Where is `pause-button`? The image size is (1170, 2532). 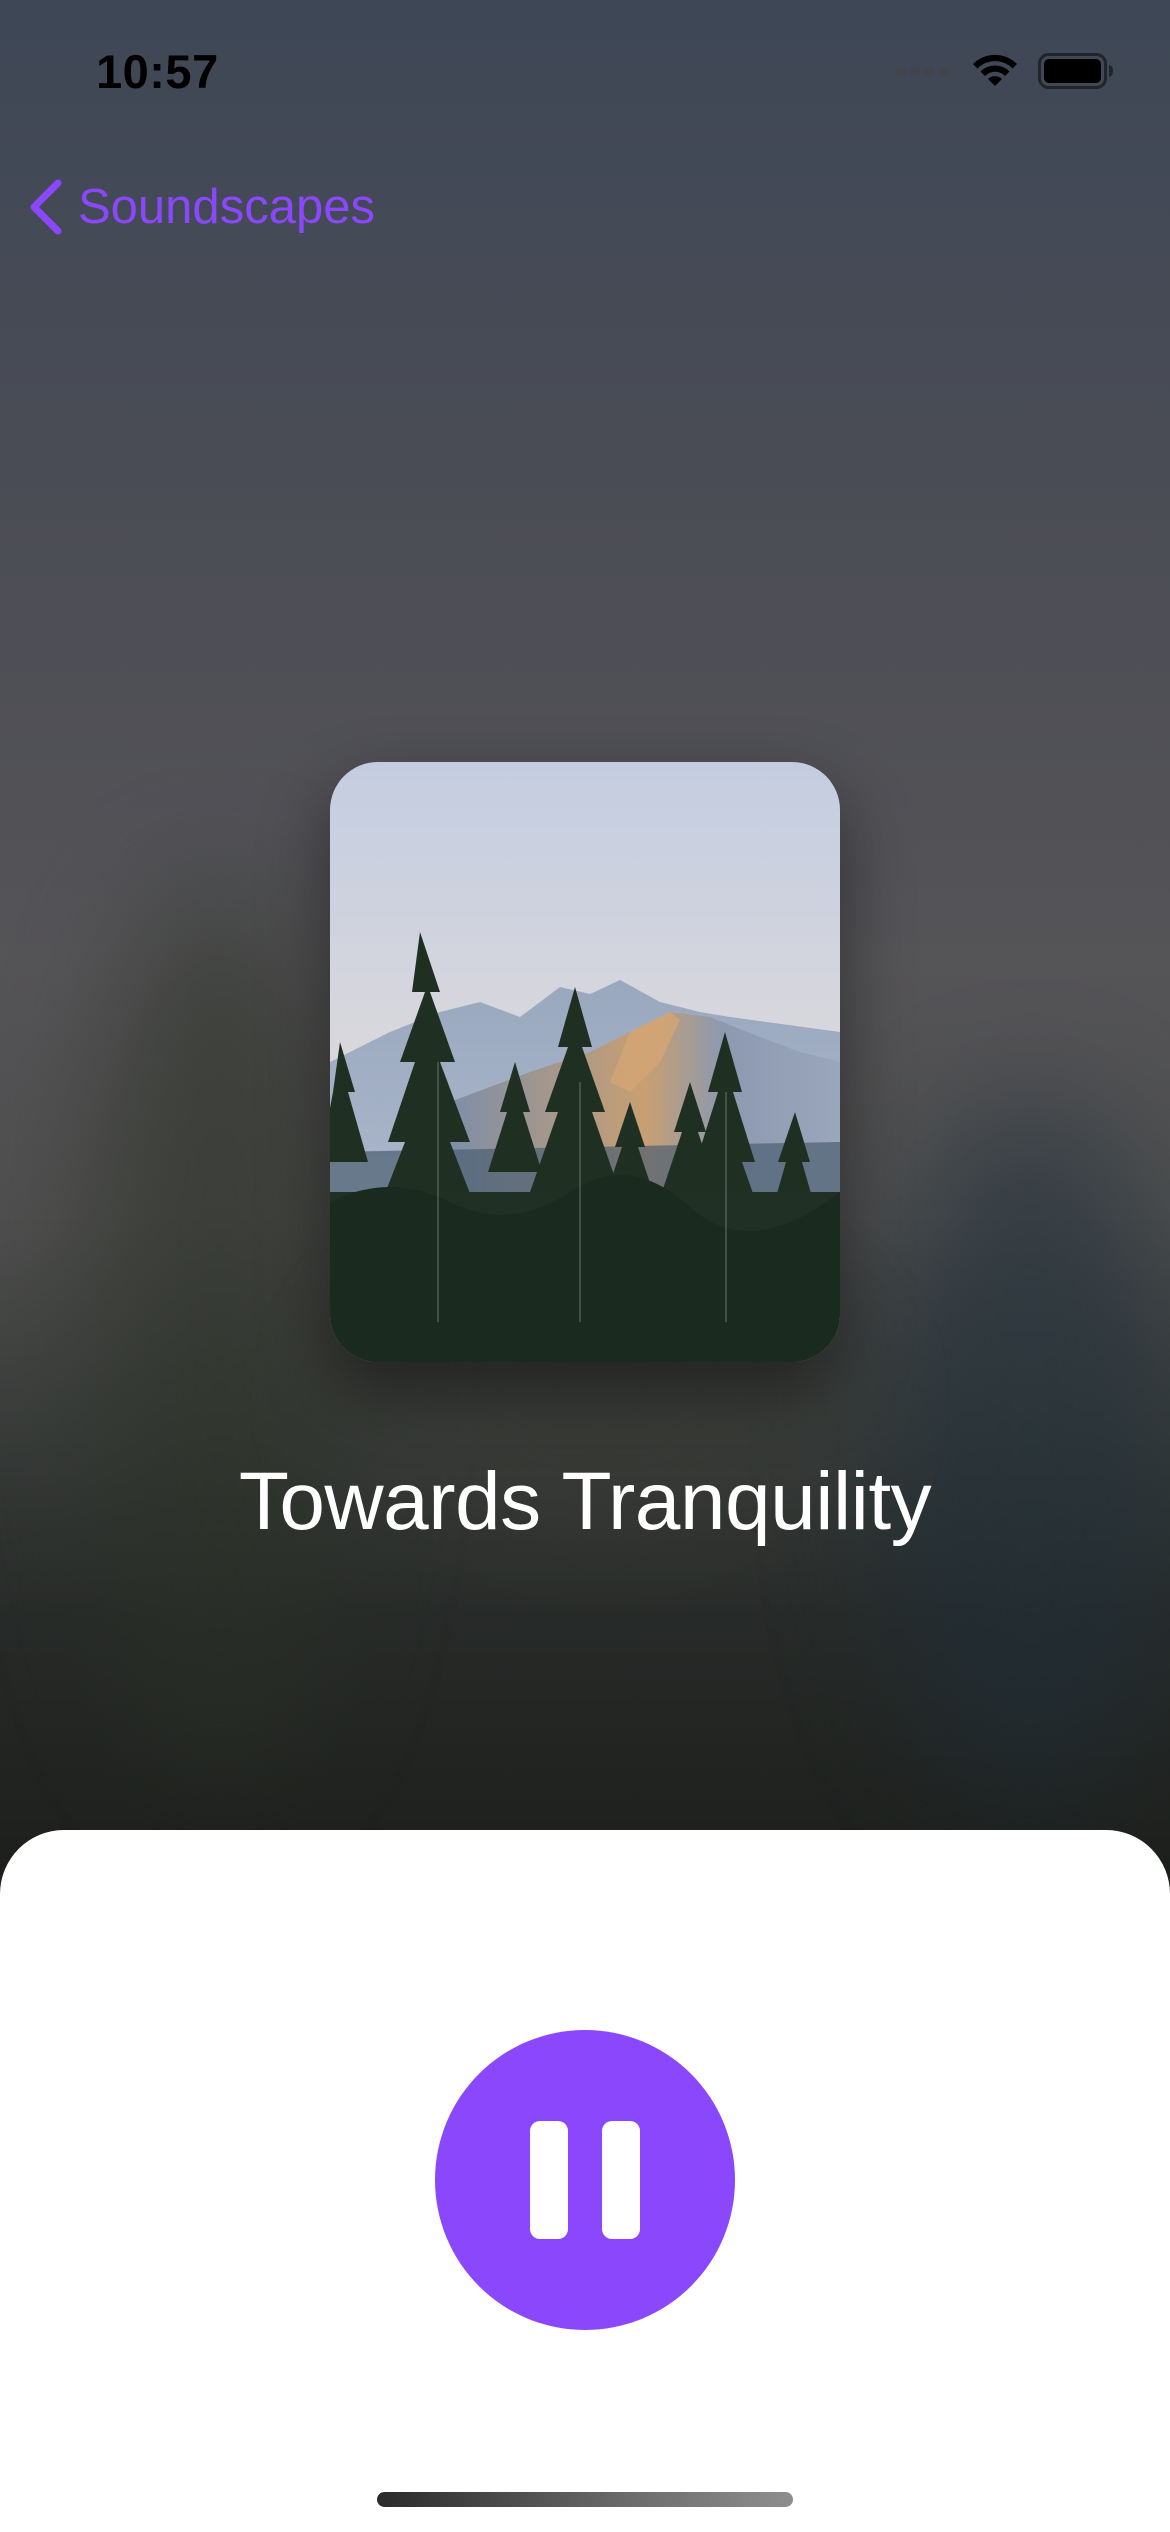 pause-button is located at coordinates (585, 2180).